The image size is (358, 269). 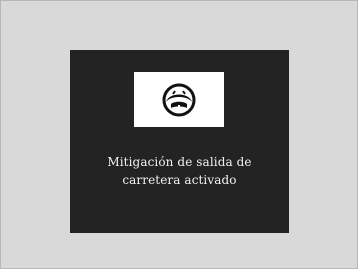 I want to click on message-line-2: carretera activado, so click(x=179, y=180).